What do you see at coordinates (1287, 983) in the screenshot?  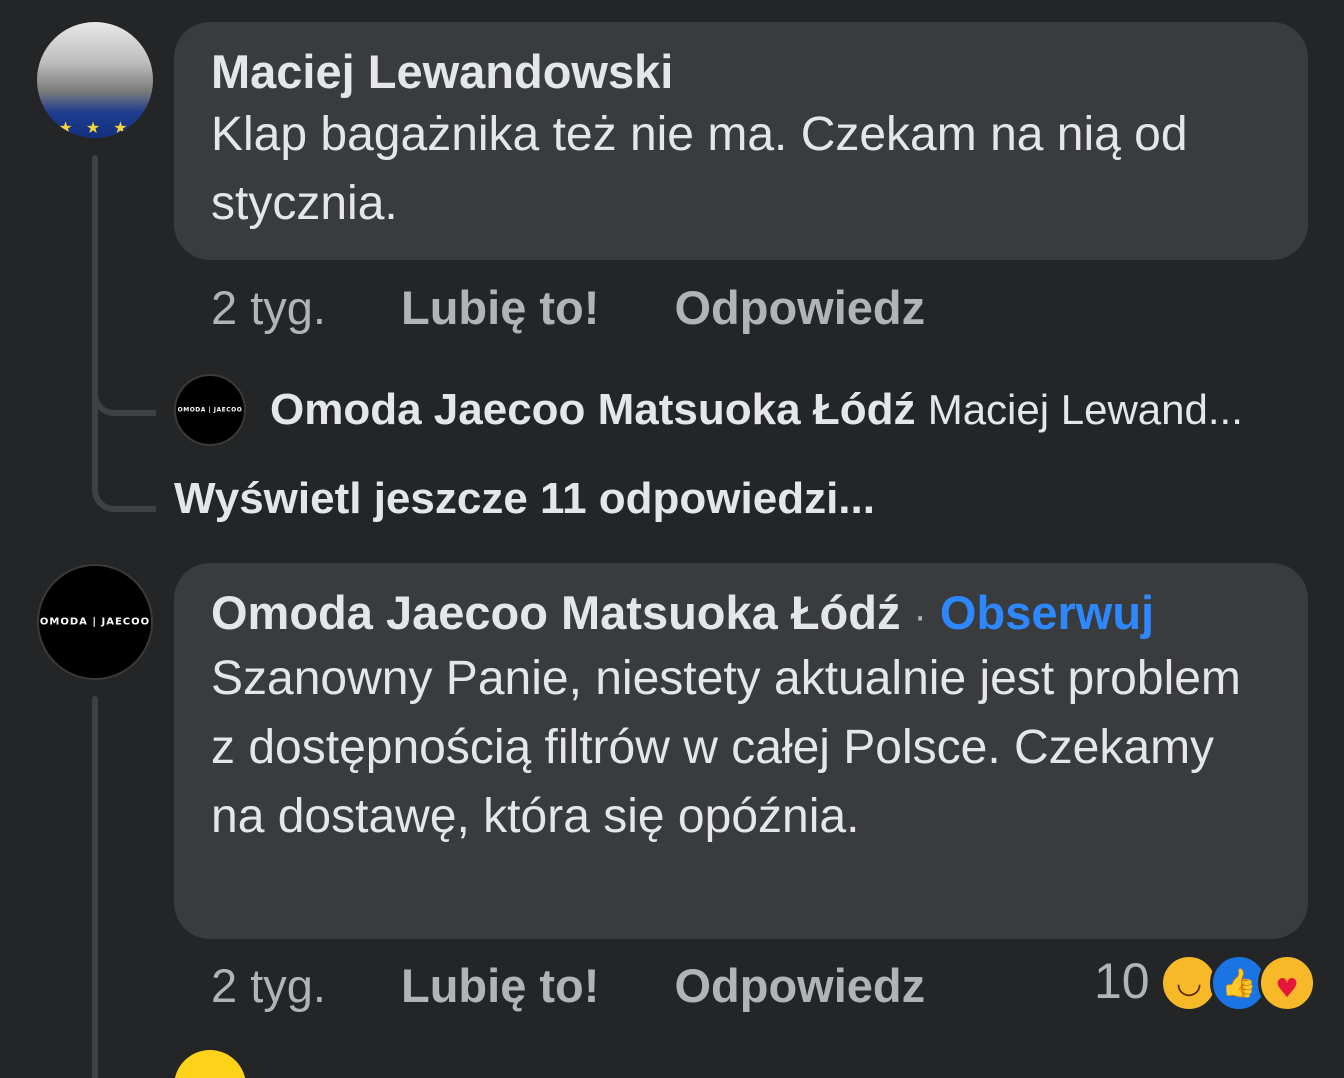 I see `care-icon: ♥` at bounding box center [1287, 983].